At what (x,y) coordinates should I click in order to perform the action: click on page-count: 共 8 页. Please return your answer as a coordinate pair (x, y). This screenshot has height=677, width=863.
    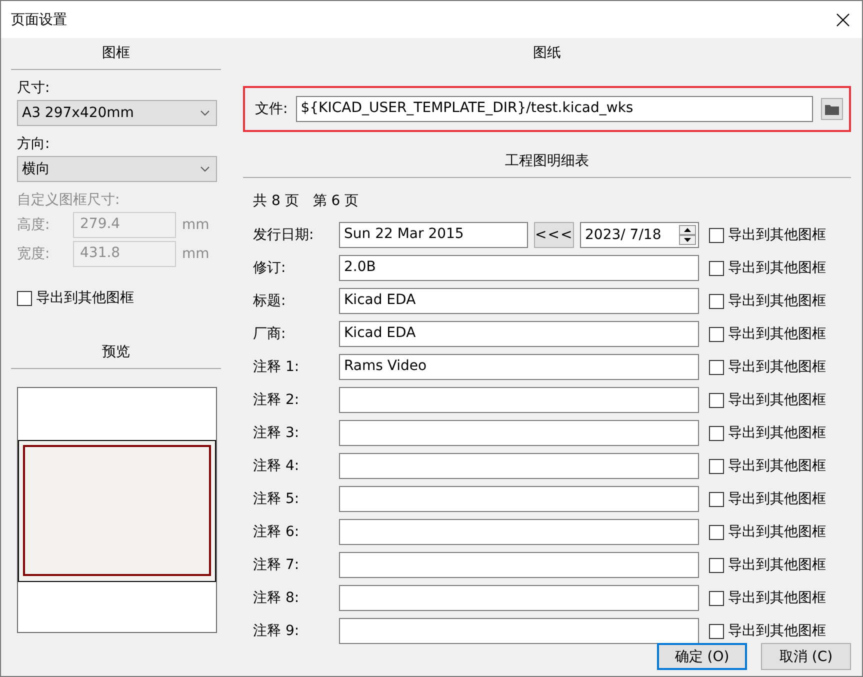
    Looking at the image, I should click on (276, 201).